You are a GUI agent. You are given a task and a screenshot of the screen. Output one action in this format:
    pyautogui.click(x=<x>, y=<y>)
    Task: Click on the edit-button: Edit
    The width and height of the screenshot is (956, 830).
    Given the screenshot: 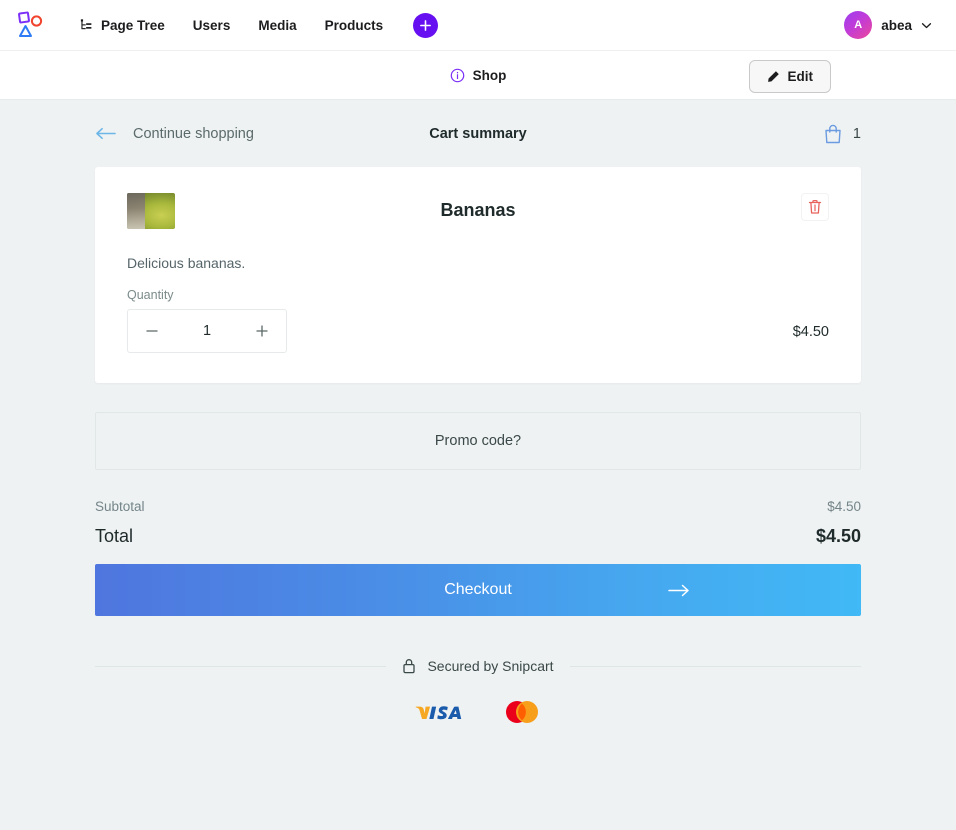 What is the action you would take?
    pyautogui.click(x=789, y=76)
    